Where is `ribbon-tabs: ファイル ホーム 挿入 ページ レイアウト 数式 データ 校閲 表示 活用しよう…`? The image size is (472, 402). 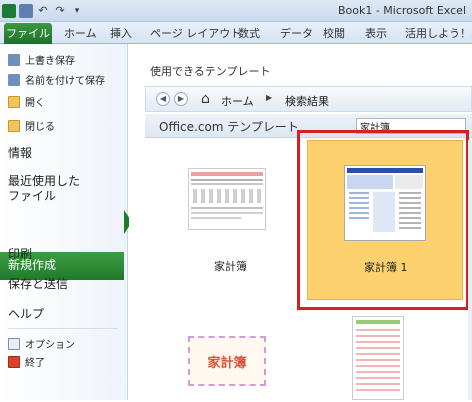
ribbon-tabs: ファイル ホーム 挿入 ページ レイアウト 数式 データ 校閲 表示 活用しよう… is located at coordinates (236, 33).